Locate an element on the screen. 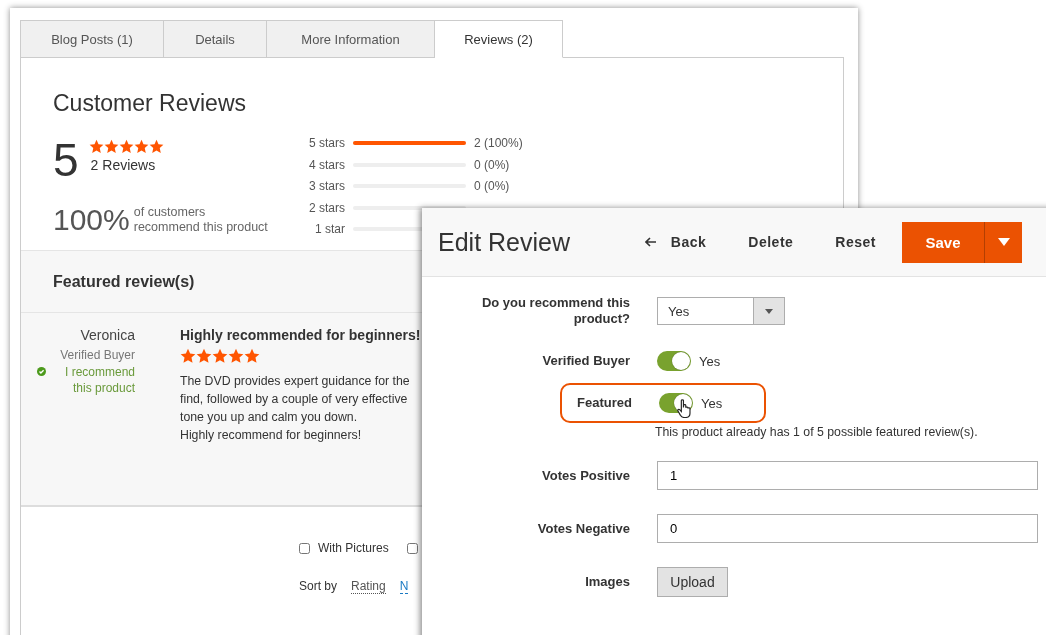 The image size is (1046, 635). verified-label: Verified Buyer is located at coordinates (97, 355).